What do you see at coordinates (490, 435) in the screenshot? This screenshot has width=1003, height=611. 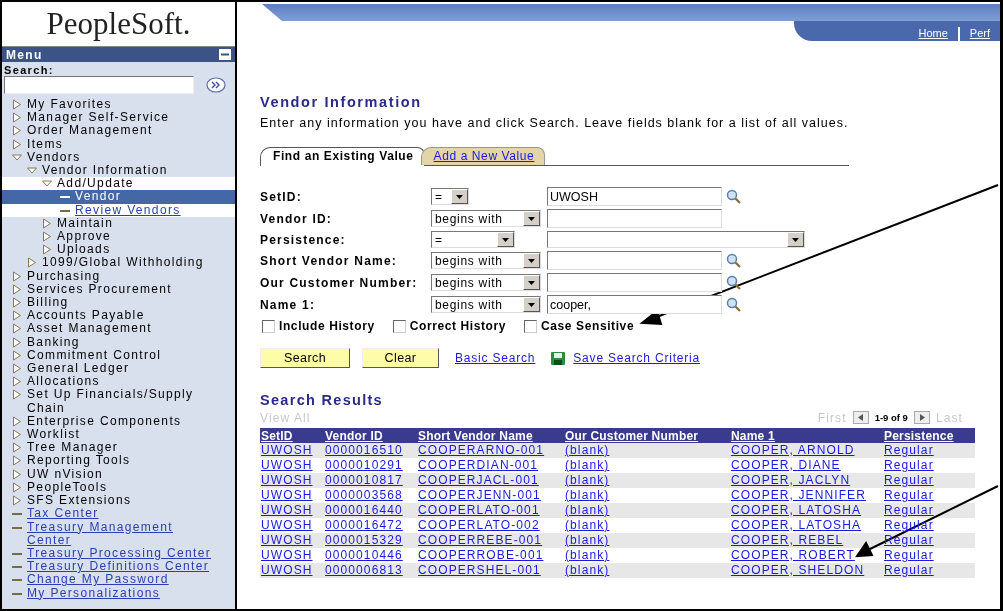 I see `column-header: Short Vendor Name` at bounding box center [490, 435].